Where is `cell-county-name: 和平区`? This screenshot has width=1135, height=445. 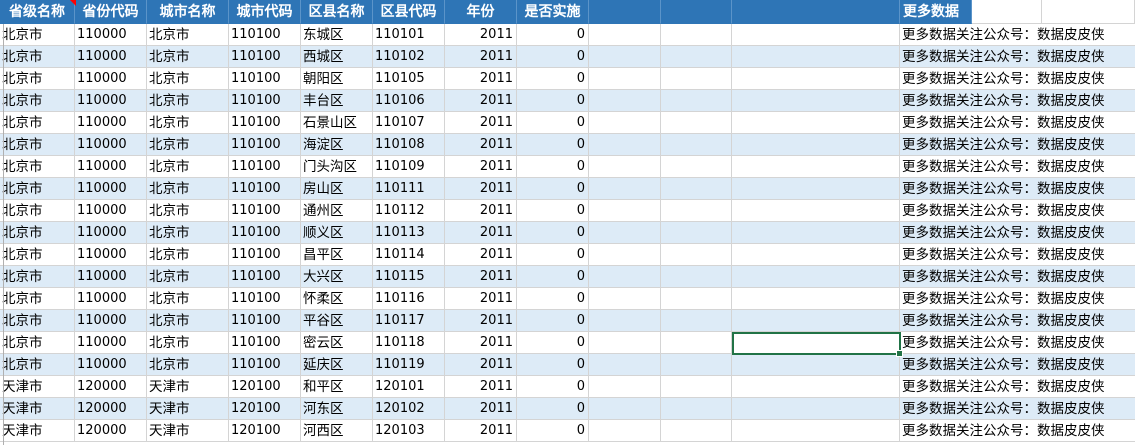
cell-county-name: 和平区 is located at coordinates (337, 387).